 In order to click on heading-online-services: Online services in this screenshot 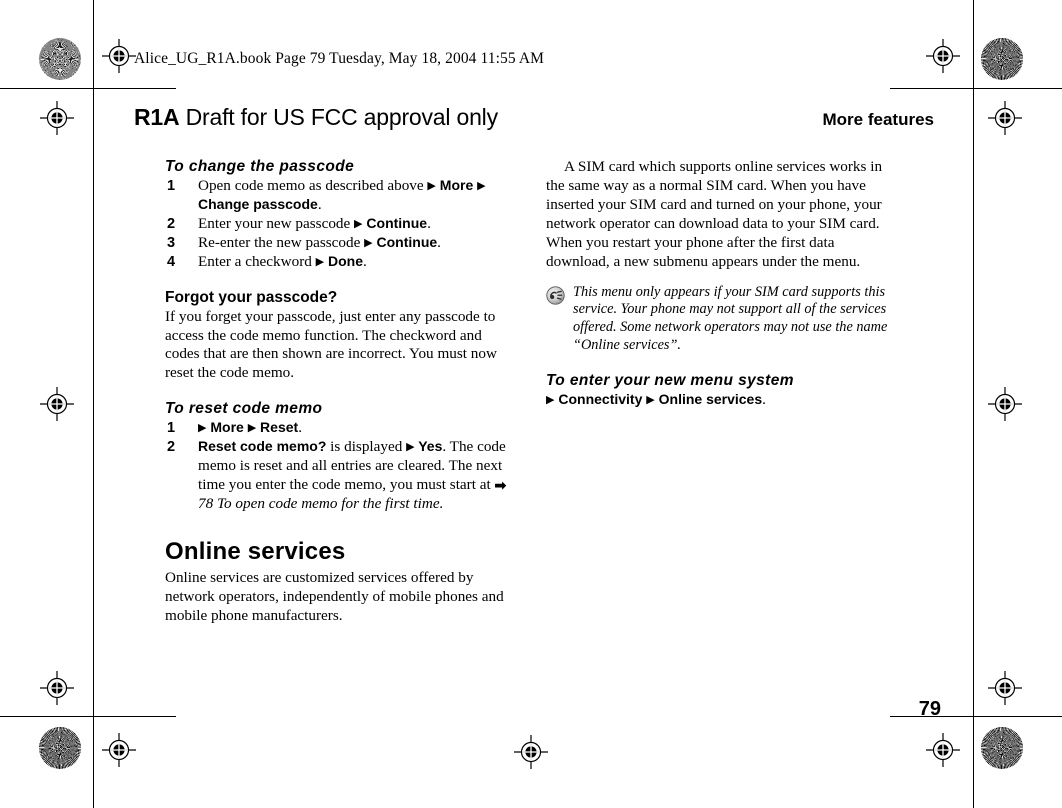, I will do `click(255, 552)`.